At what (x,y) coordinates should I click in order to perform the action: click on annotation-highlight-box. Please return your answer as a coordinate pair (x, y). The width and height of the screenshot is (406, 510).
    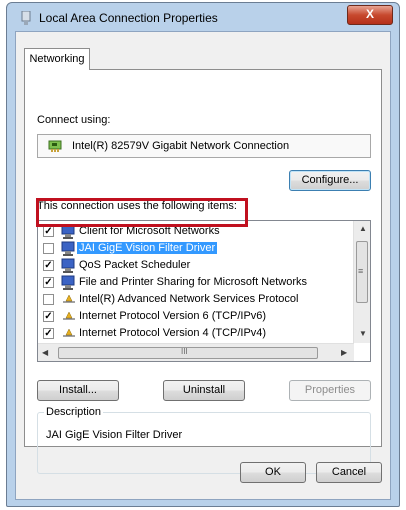
    Looking at the image, I should click on (142, 212).